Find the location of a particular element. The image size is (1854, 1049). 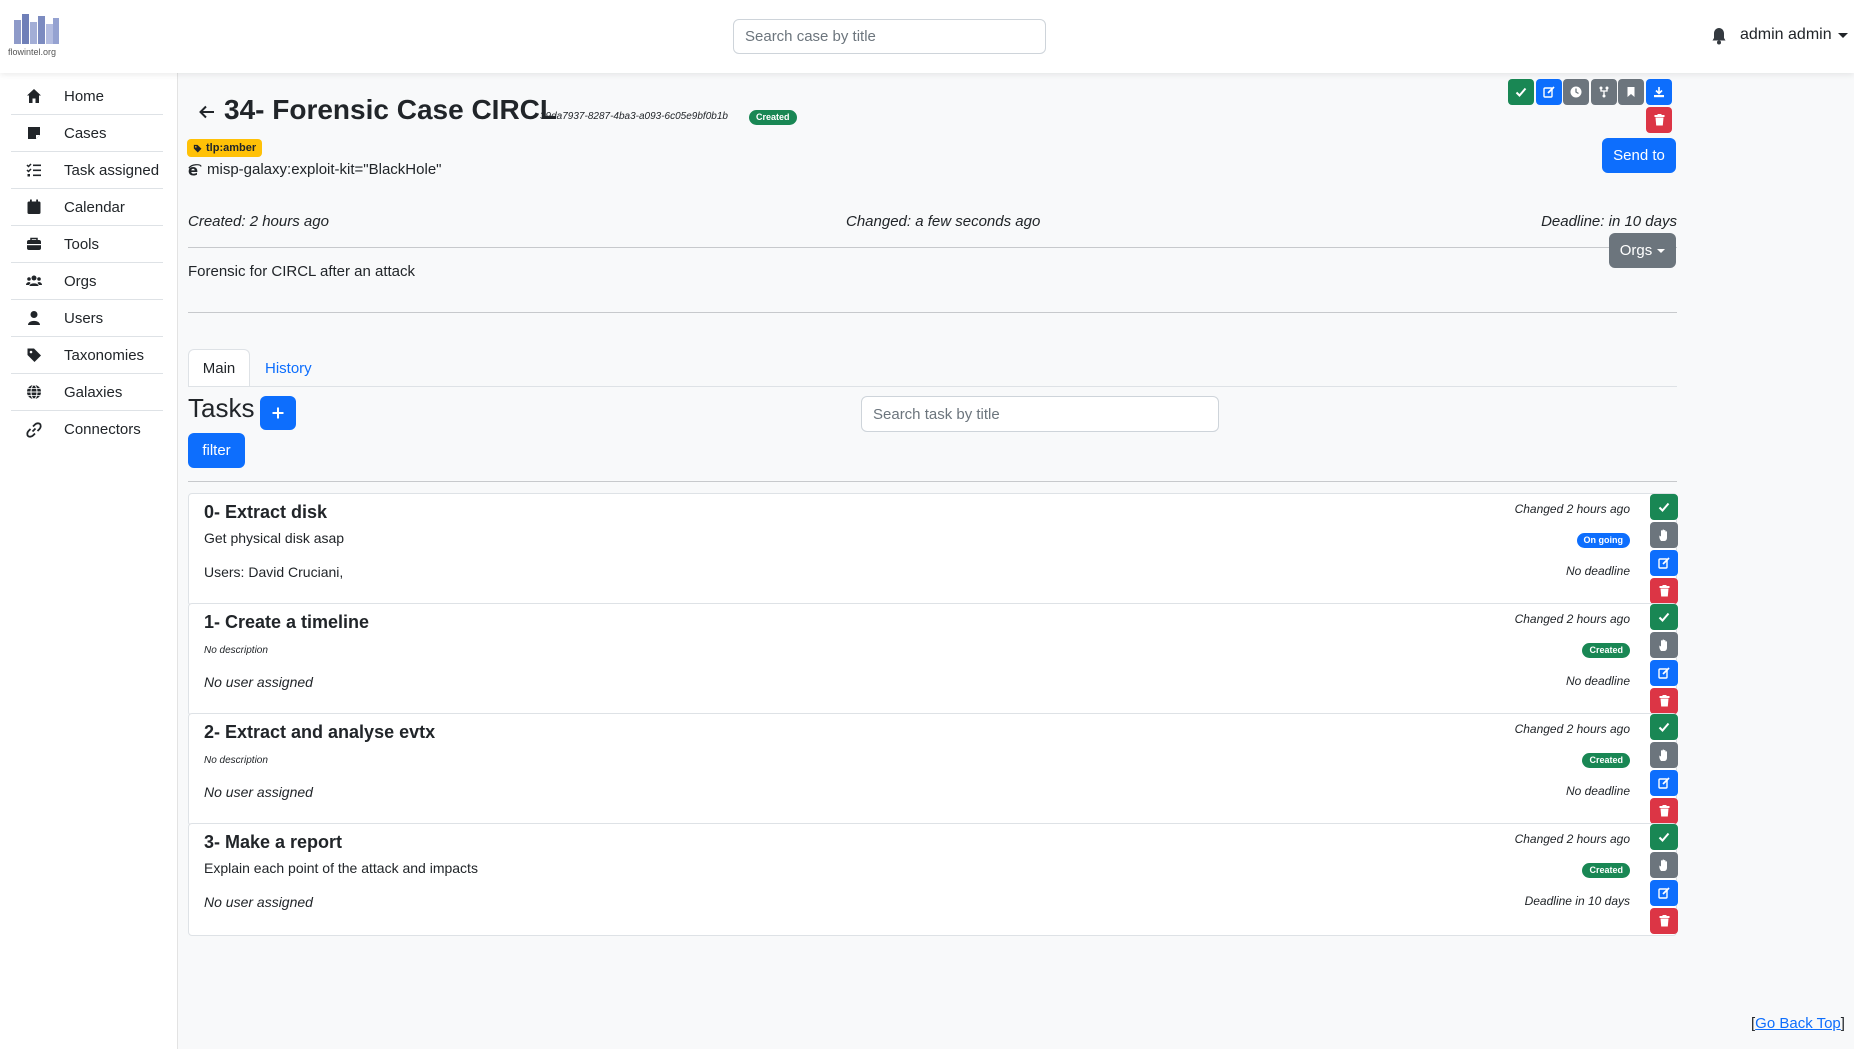

tab-history: History is located at coordinates (288, 368).